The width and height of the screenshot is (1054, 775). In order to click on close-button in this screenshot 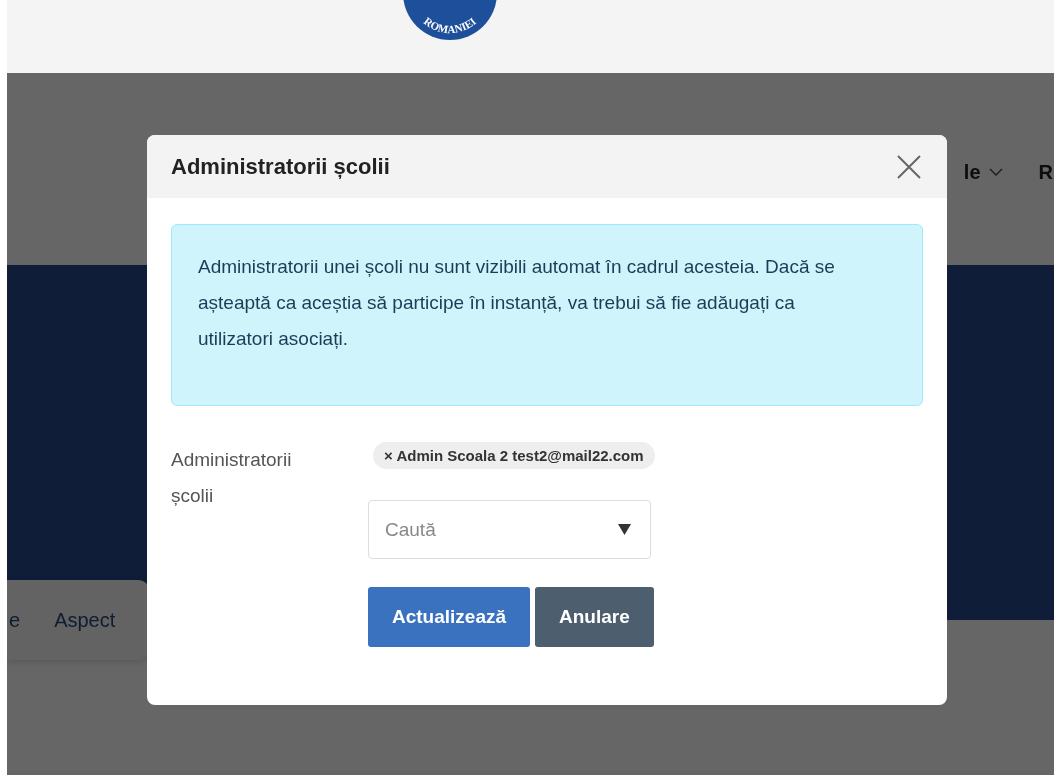, I will do `click(909, 166)`.